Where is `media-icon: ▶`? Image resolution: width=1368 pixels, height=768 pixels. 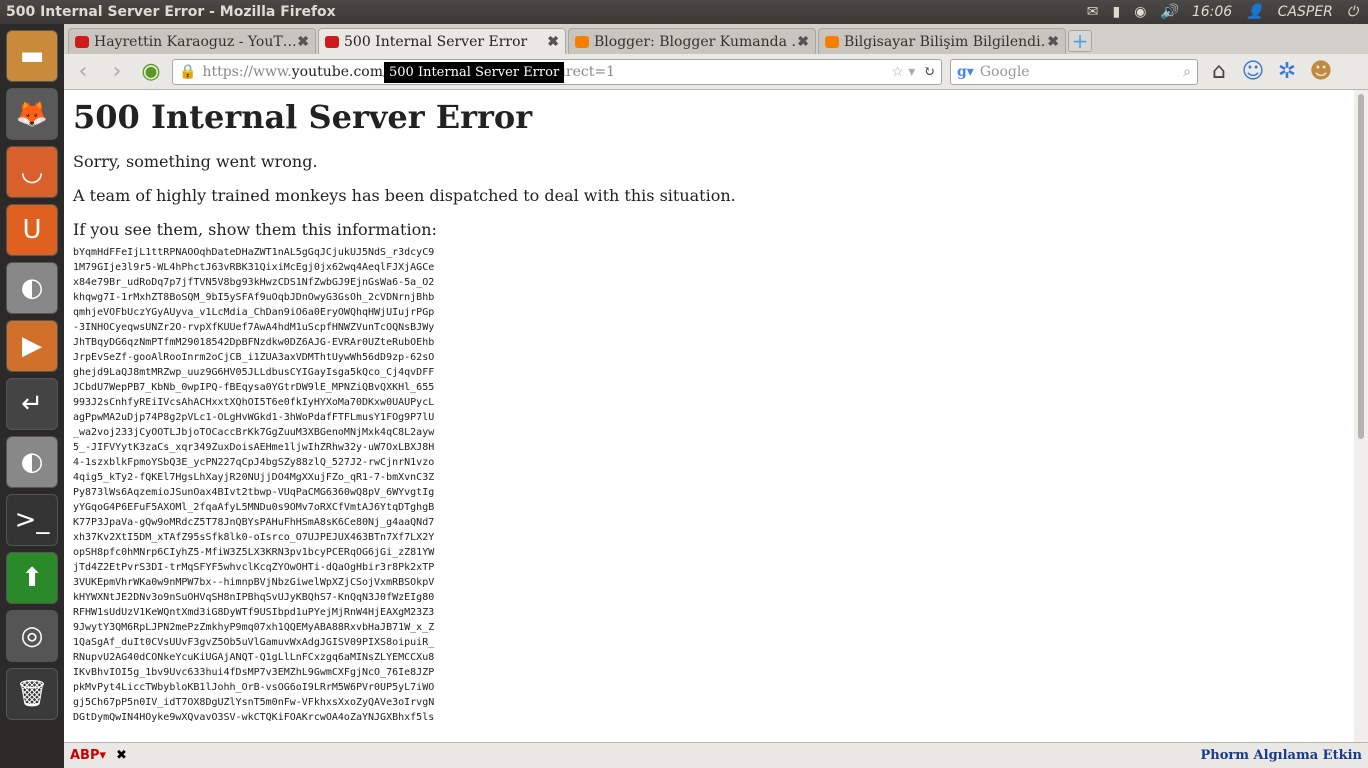
media-icon: ▶ is located at coordinates (32, 346).